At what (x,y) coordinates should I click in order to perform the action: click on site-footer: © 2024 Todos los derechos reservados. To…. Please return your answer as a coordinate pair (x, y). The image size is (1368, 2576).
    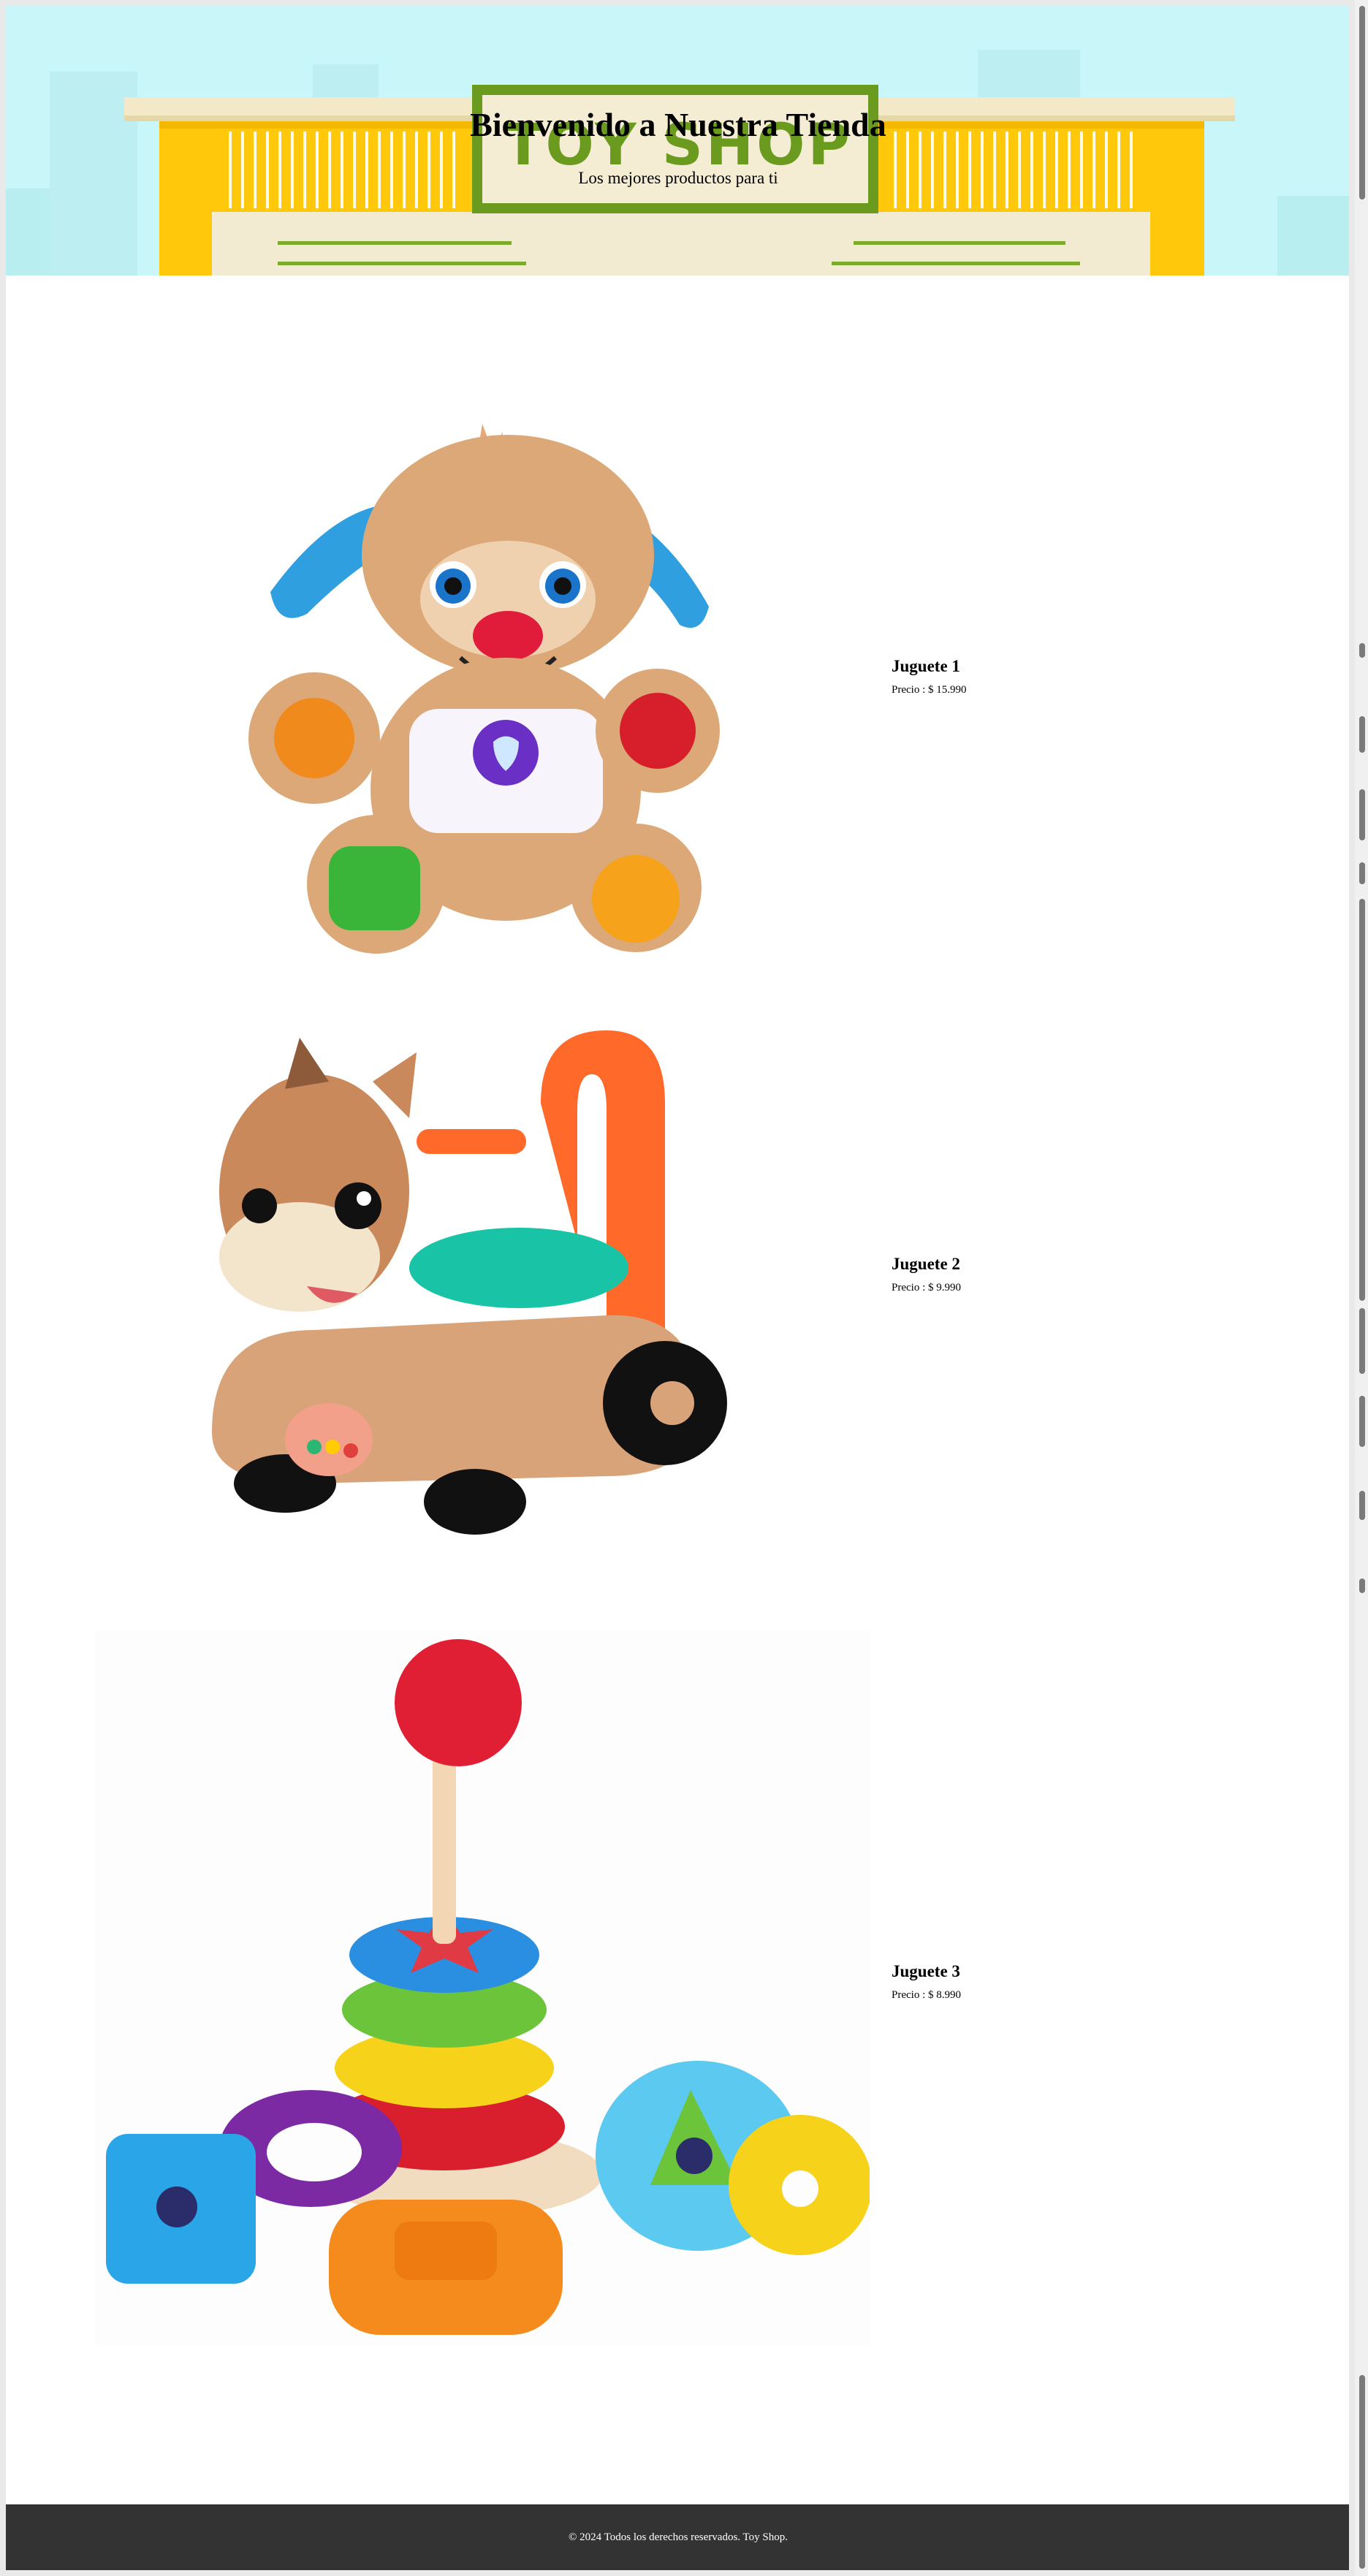
    Looking at the image, I should click on (678, 2537).